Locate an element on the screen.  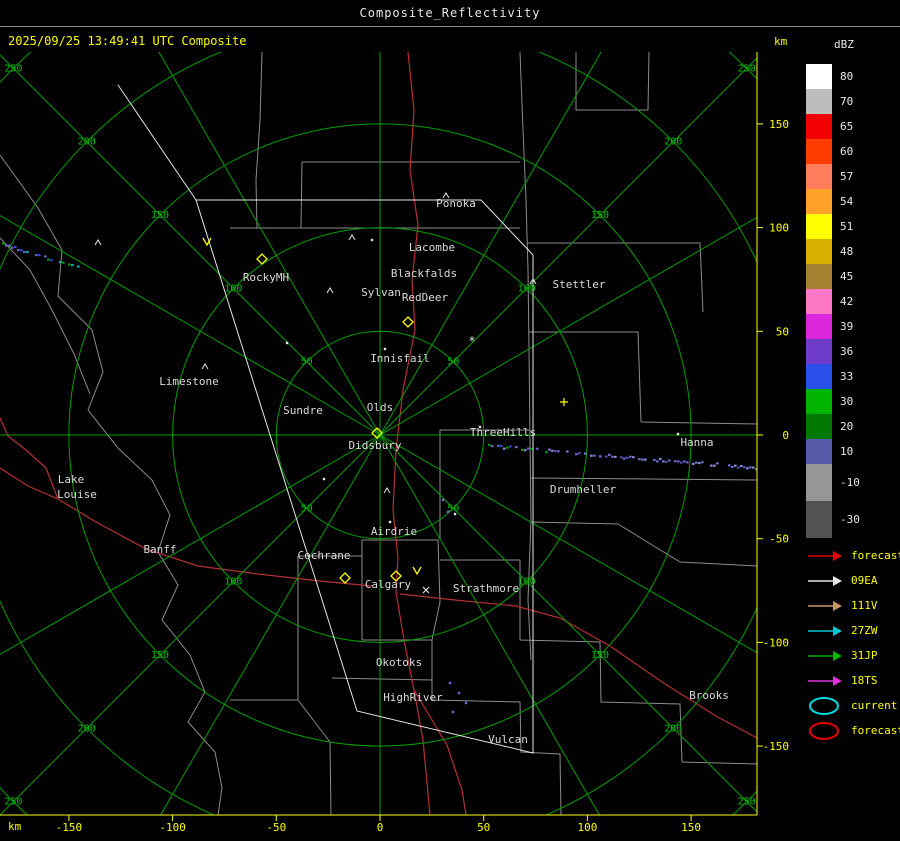
town-label: Limestone is located at coordinates (189, 381).